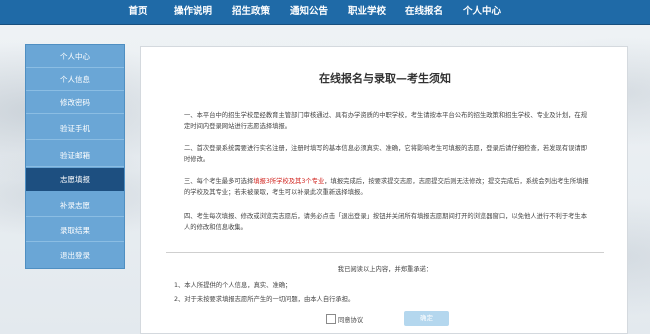 The width and height of the screenshot is (650, 334). I want to click on nav-online-registration: 在线报名, so click(424, 12).